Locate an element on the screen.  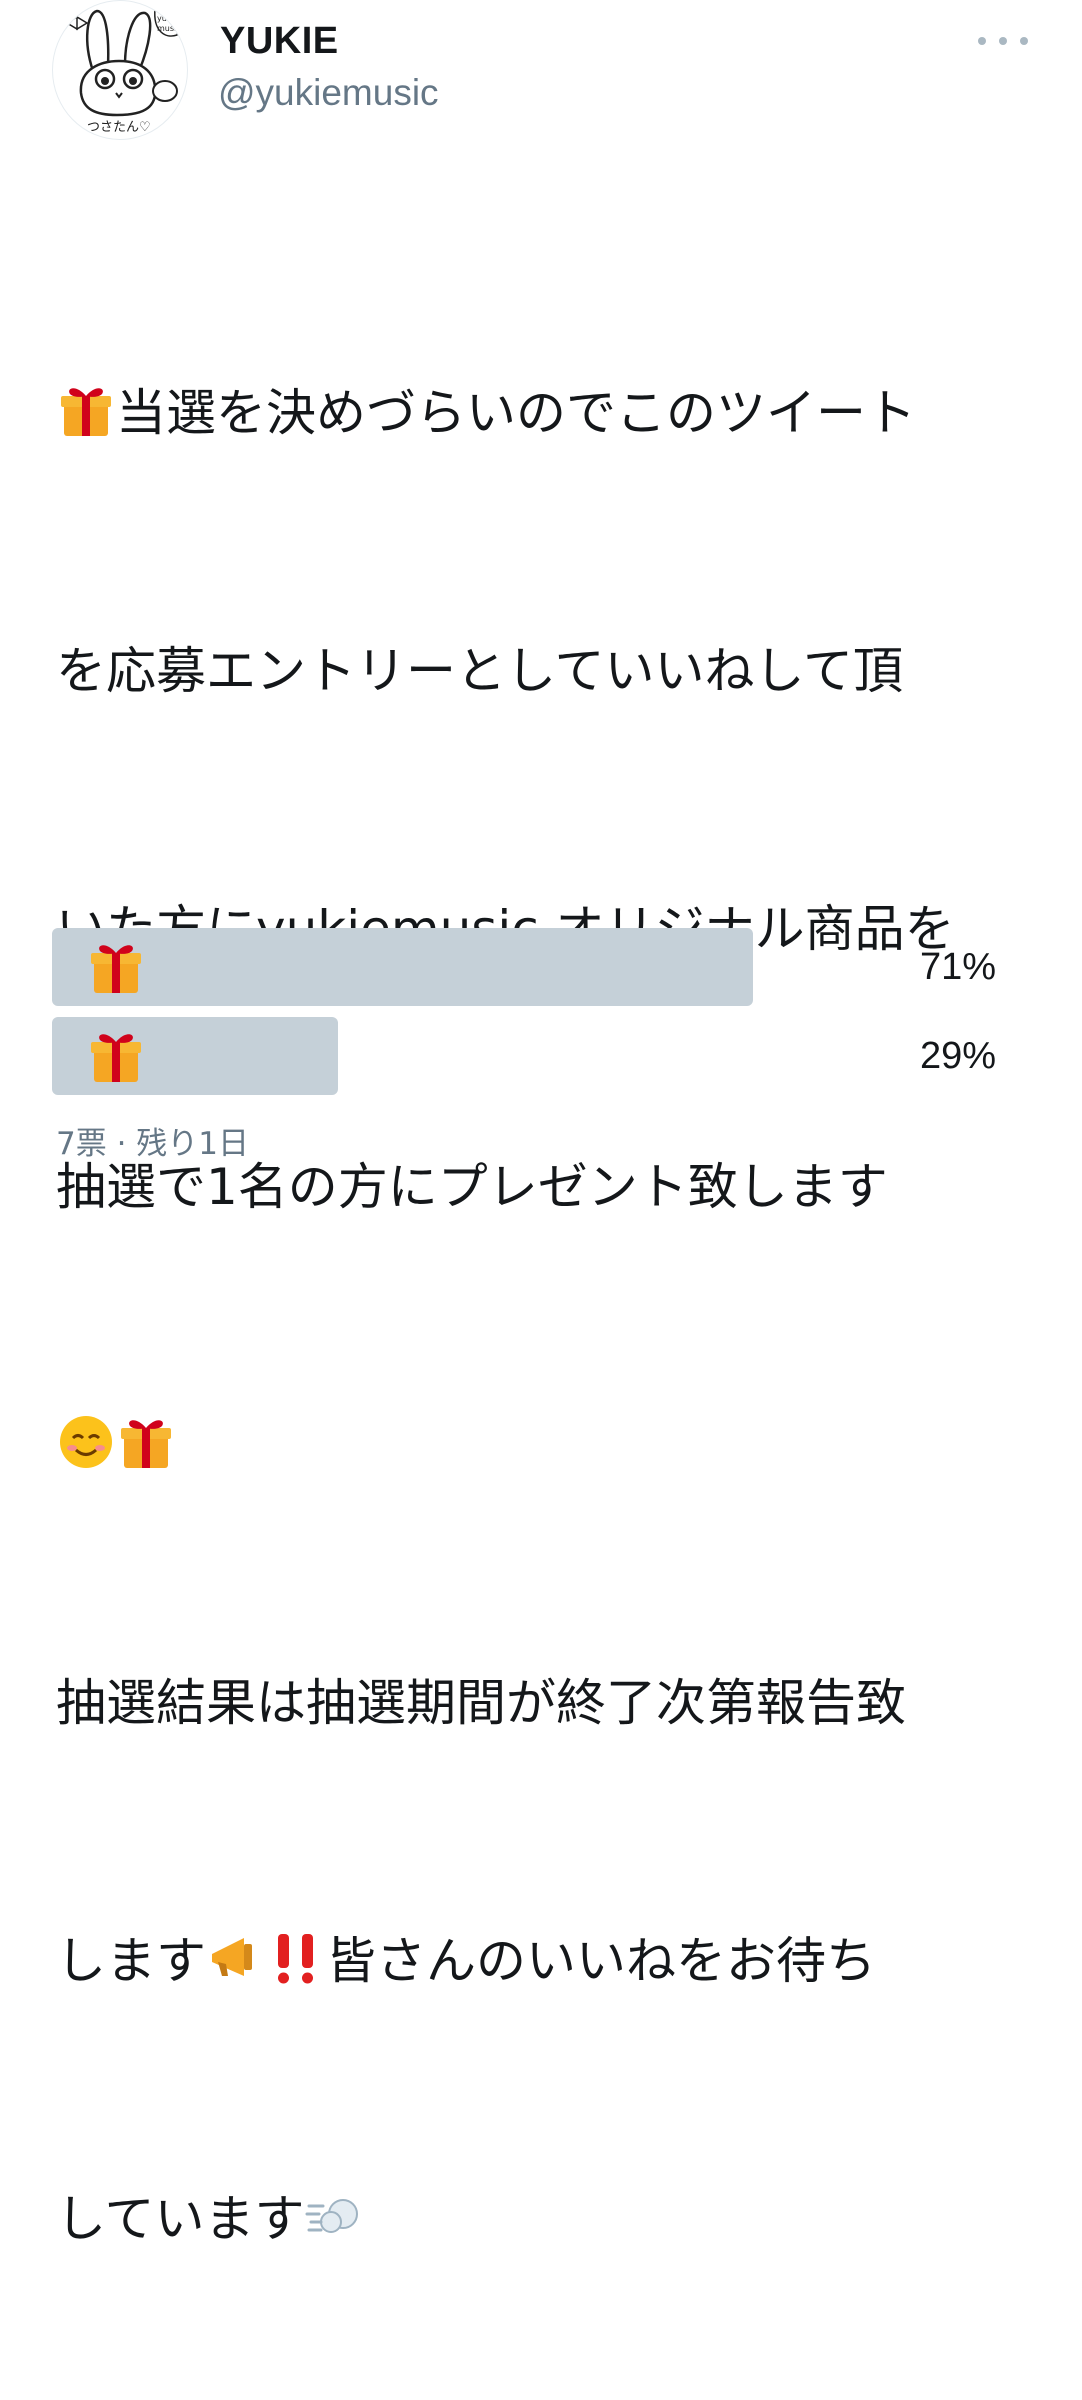
tweet-line-6: 抽選結果は抽選期間が終了次第報告致 is located at coordinates (551, 1703).